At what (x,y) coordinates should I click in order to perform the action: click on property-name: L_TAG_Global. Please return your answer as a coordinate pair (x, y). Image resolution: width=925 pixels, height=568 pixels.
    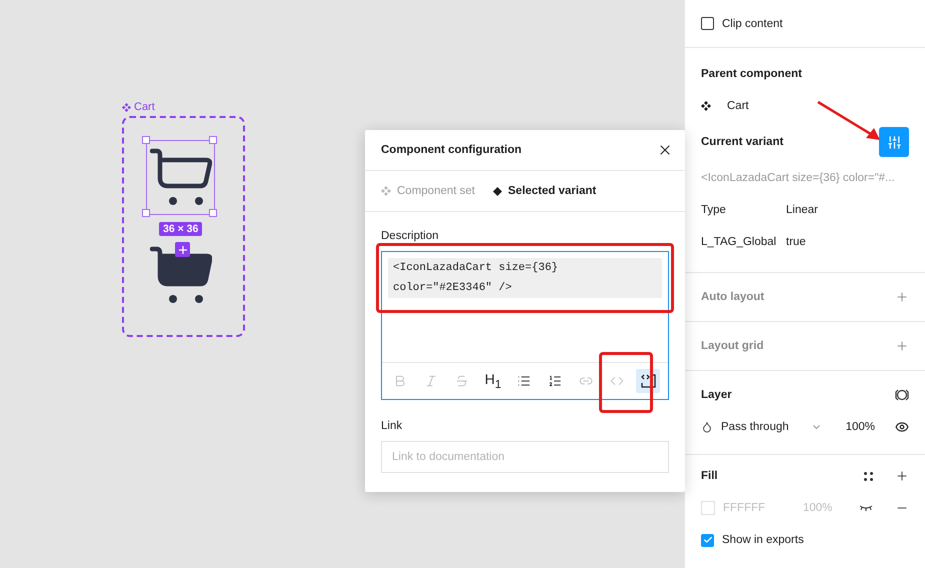
    Looking at the image, I should click on (739, 242).